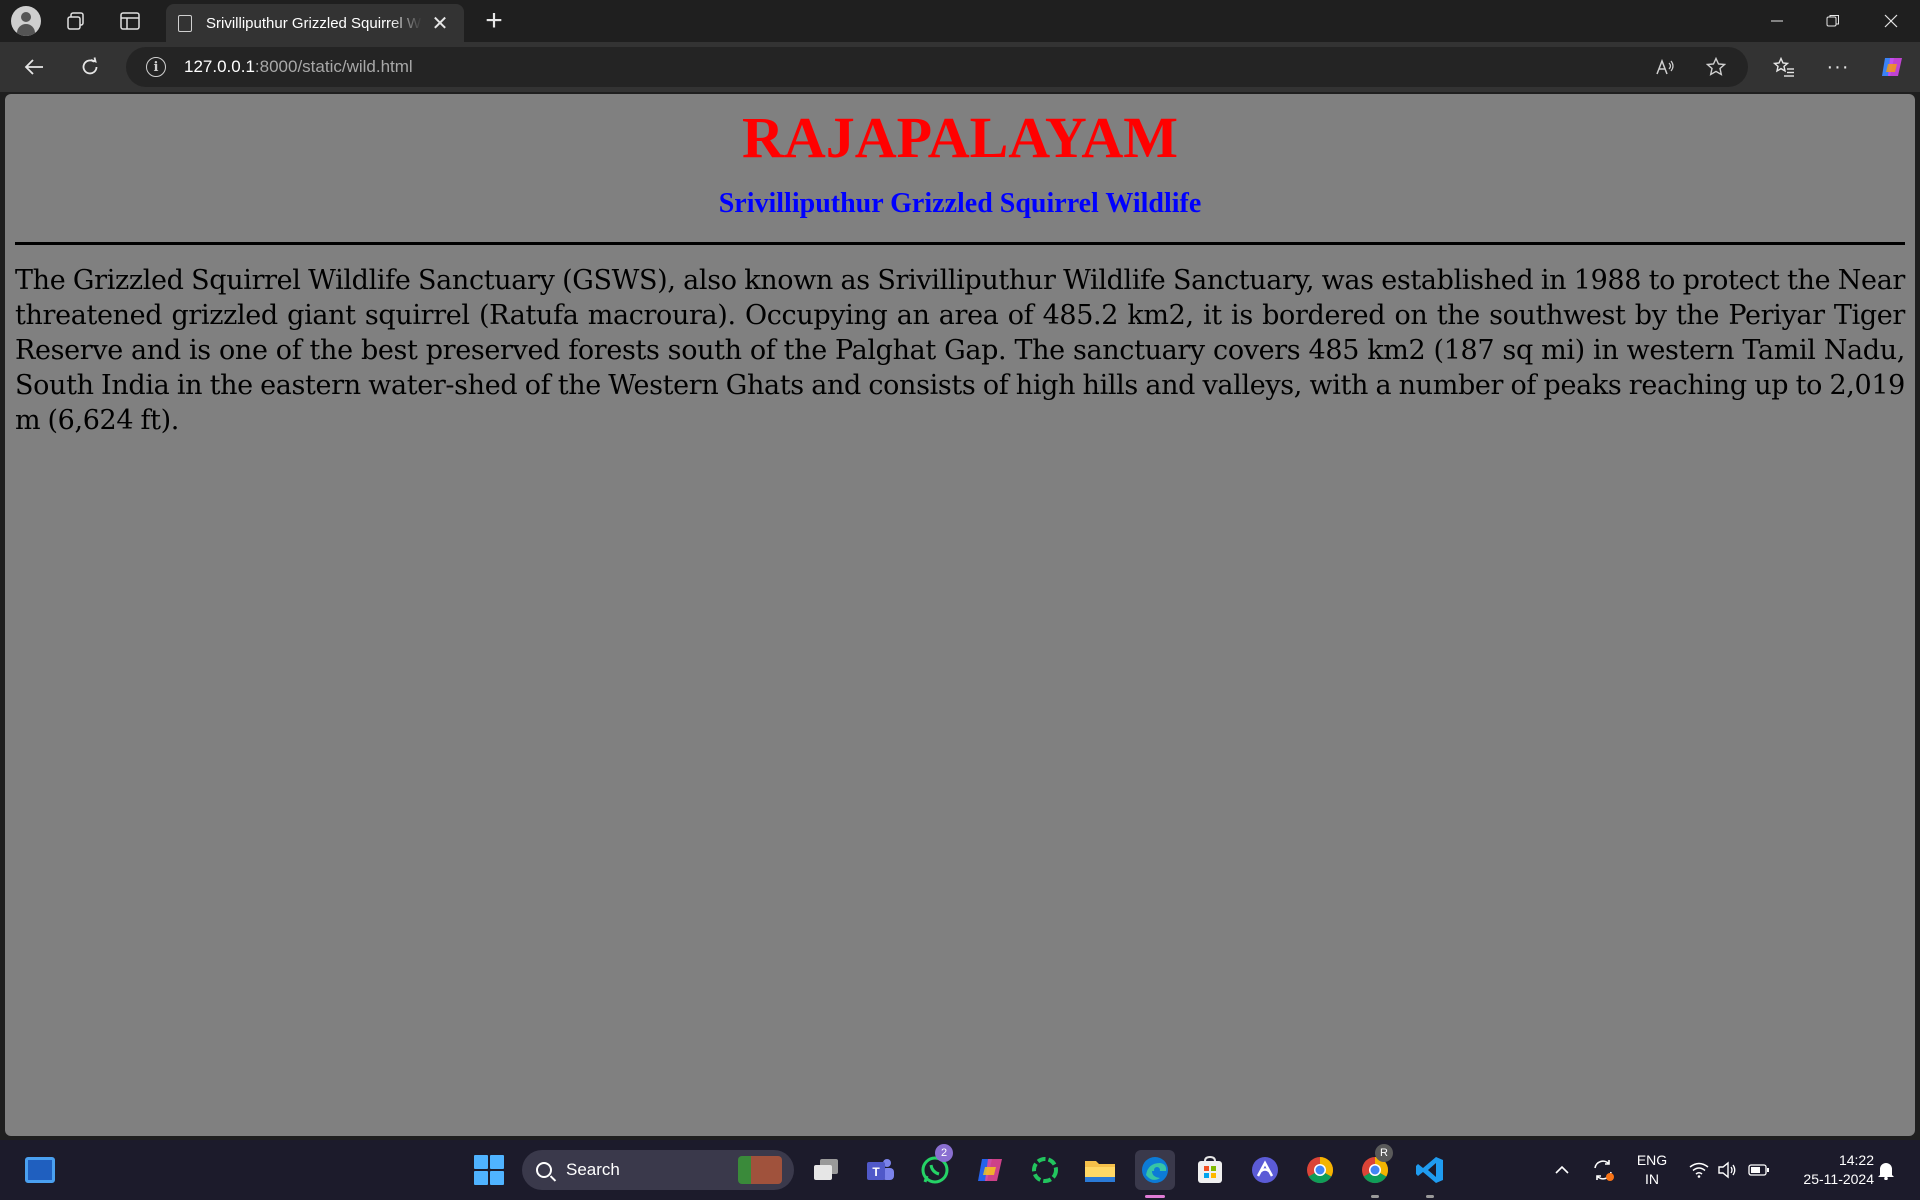 The image size is (1920, 1200). I want to click on copilot-button, so click(1892, 67).